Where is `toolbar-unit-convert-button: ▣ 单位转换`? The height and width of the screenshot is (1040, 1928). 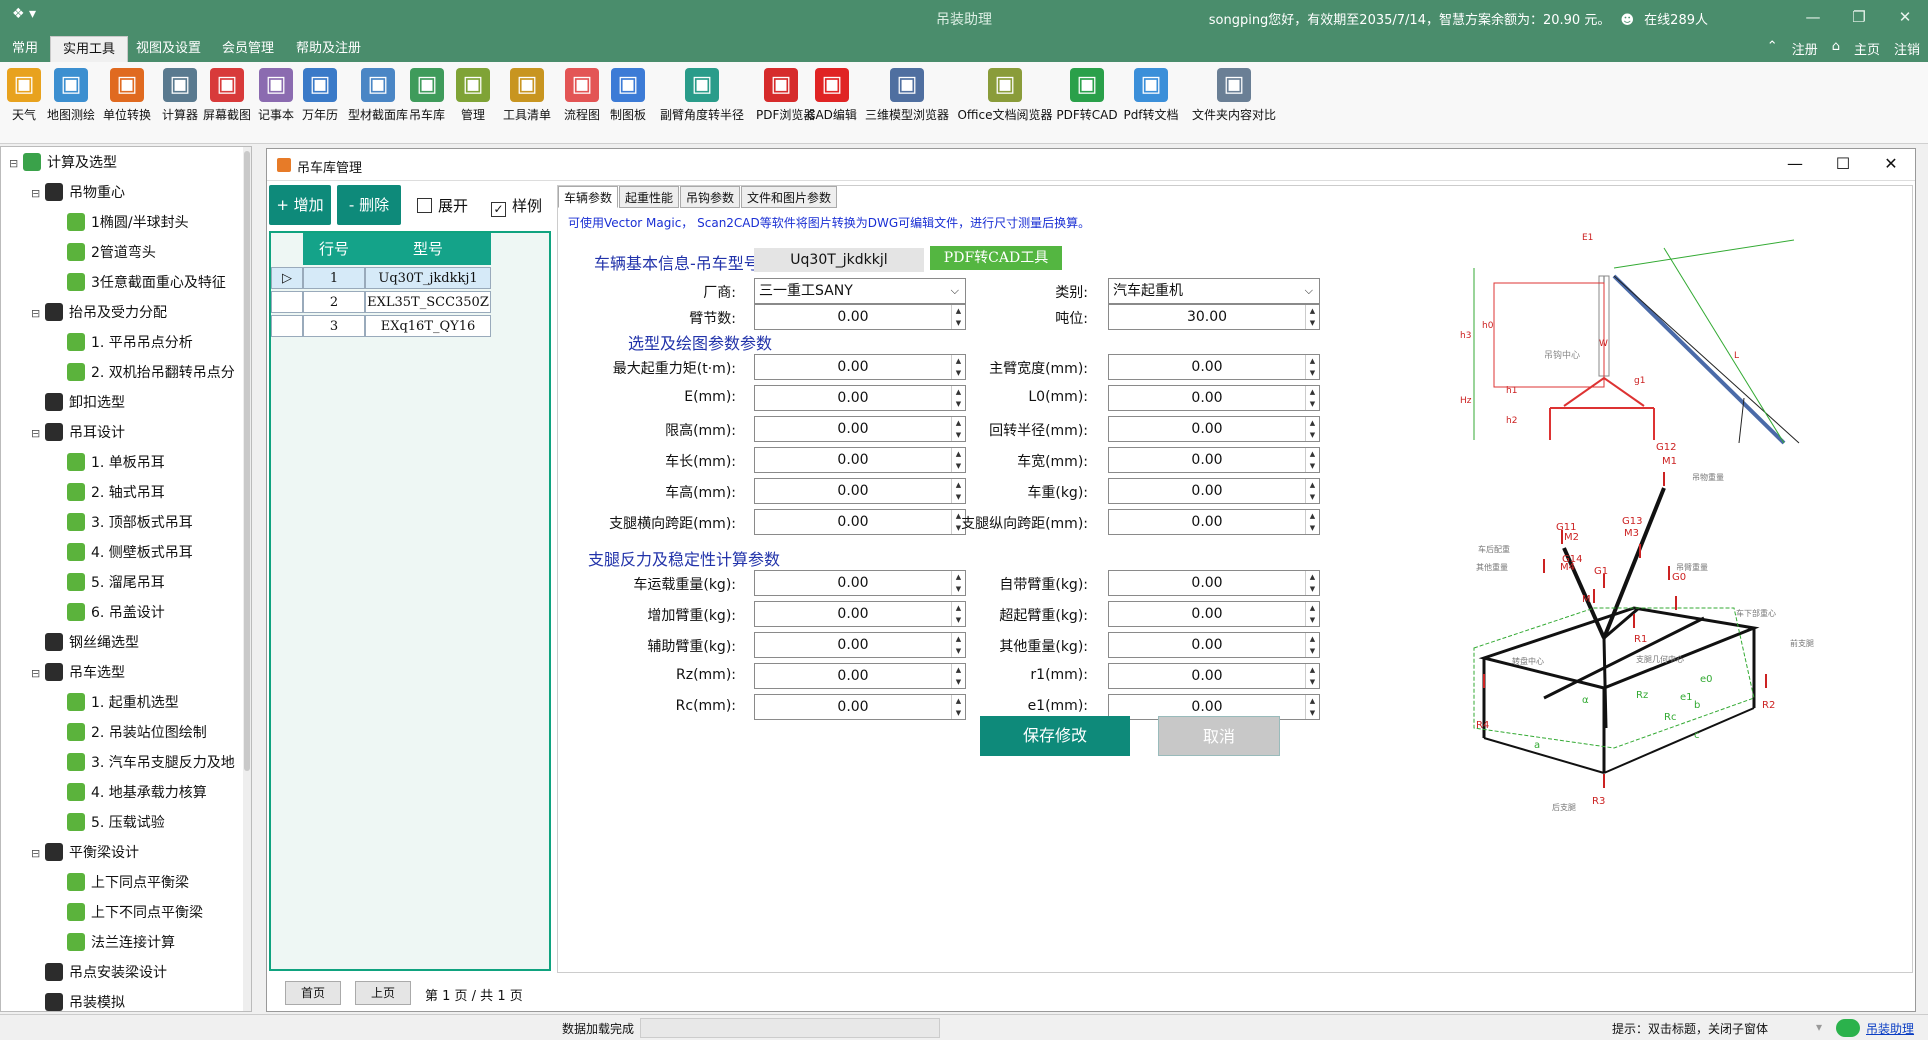 toolbar-unit-convert-button: ▣ 单位转换 is located at coordinates (127, 102).